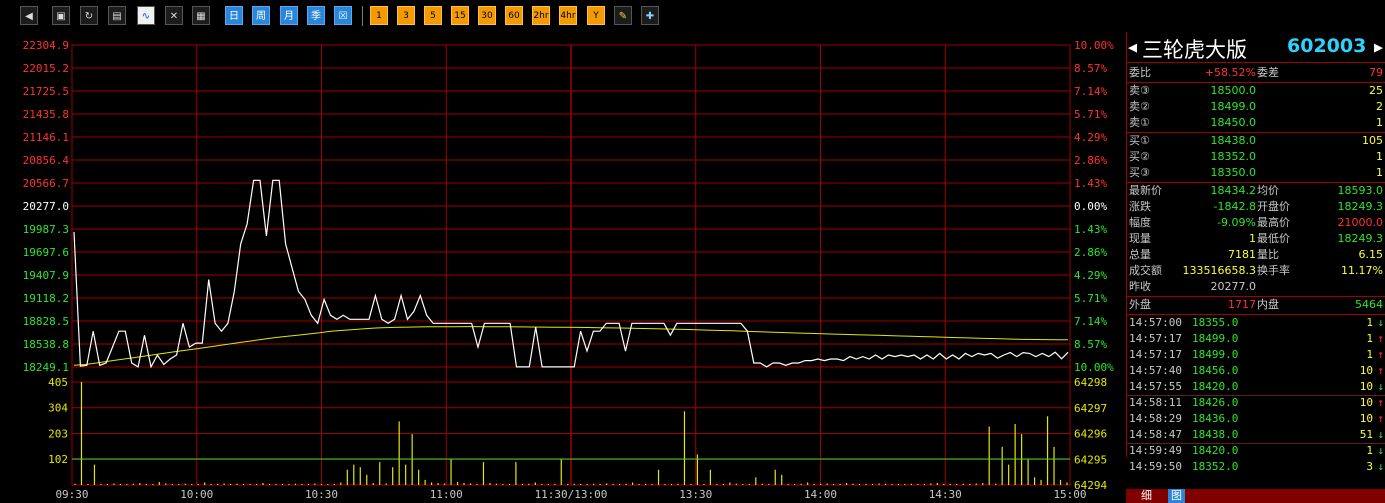 The height and width of the screenshot is (503, 1385). What do you see at coordinates (406, 15) in the screenshot?
I see `minute-button-3: 3` at bounding box center [406, 15].